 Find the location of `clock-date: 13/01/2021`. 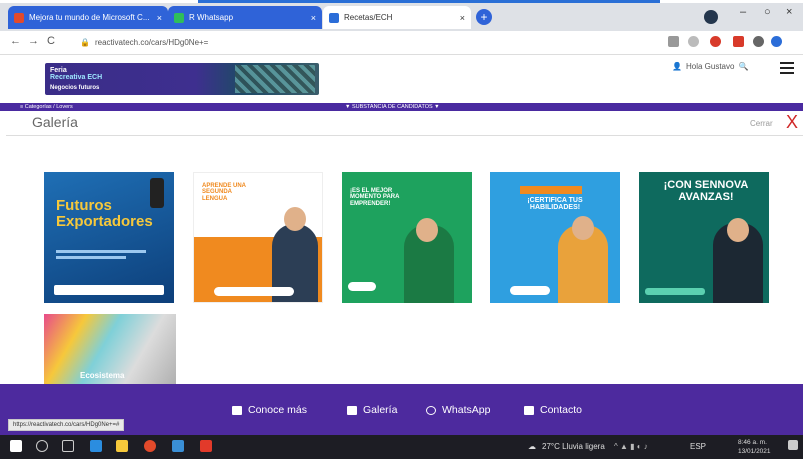

clock-date: 13/01/2021 is located at coordinates (754, 451).